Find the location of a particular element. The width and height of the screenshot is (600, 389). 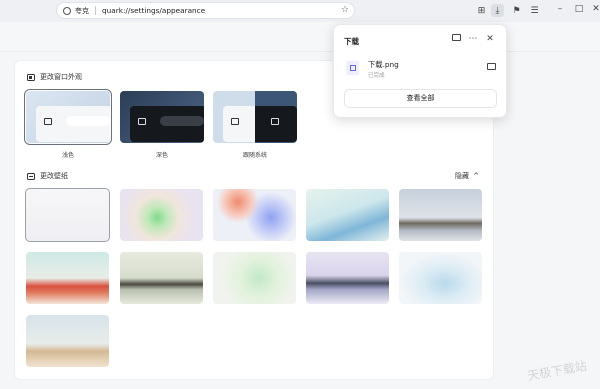

hide-label: 隐藏 is located at coordinates (462, 176).